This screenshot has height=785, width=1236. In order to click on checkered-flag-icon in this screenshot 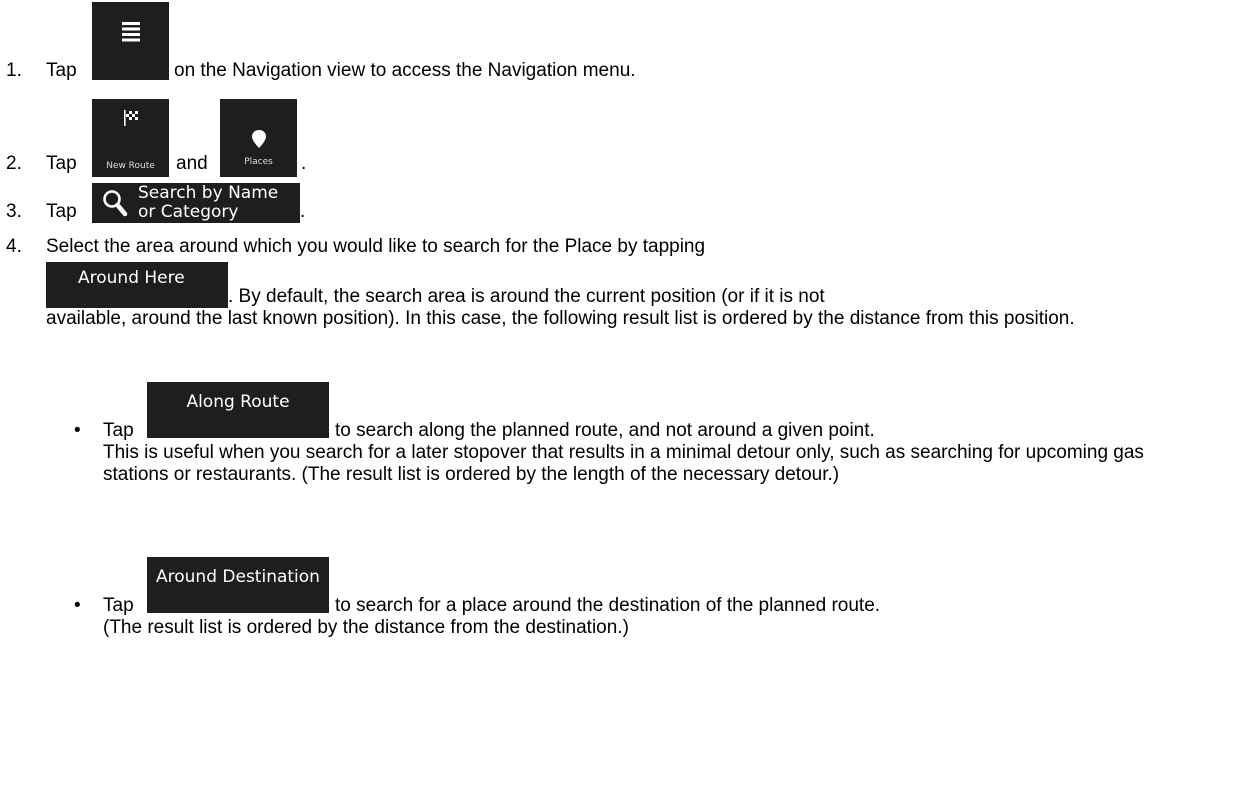, I will do `click(130, 118)`.